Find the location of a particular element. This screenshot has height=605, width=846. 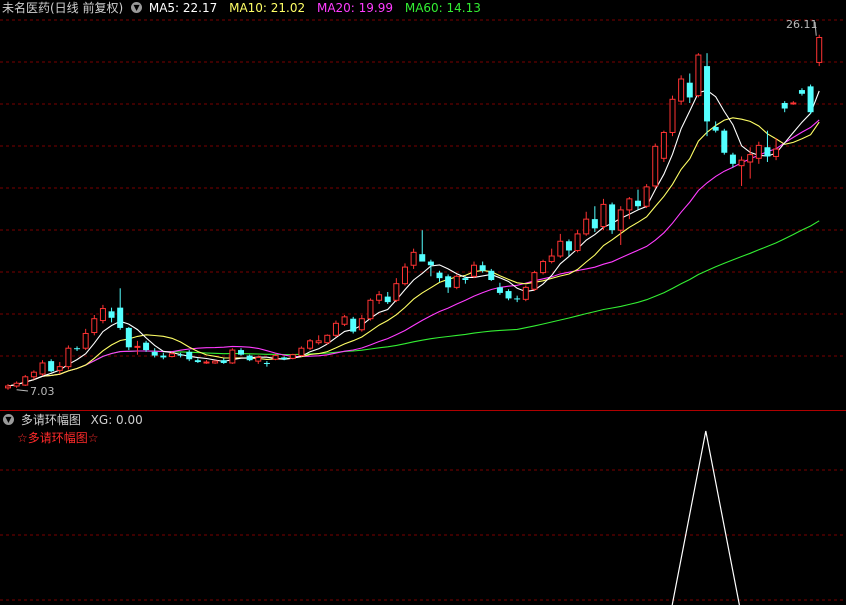

indicator-name: 多请环幅图 is located at coordinates (50, 420).